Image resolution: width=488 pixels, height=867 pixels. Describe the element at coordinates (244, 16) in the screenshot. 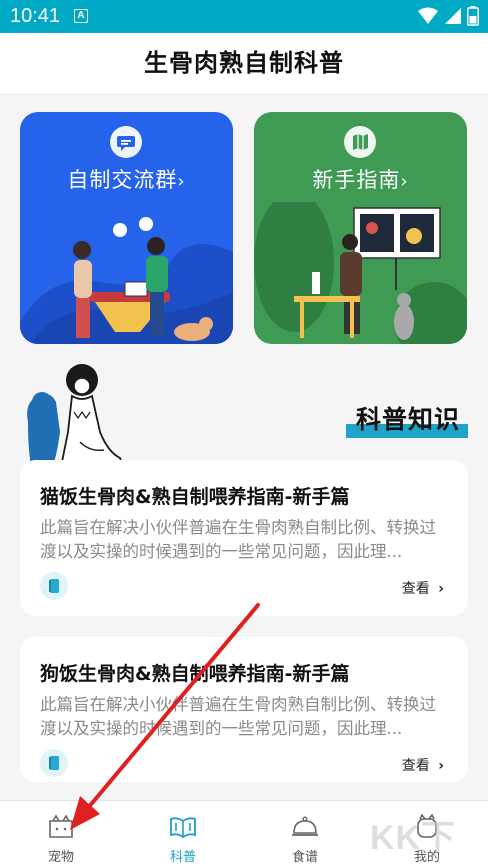

I see `status-bar: 10:41 A` at that location.